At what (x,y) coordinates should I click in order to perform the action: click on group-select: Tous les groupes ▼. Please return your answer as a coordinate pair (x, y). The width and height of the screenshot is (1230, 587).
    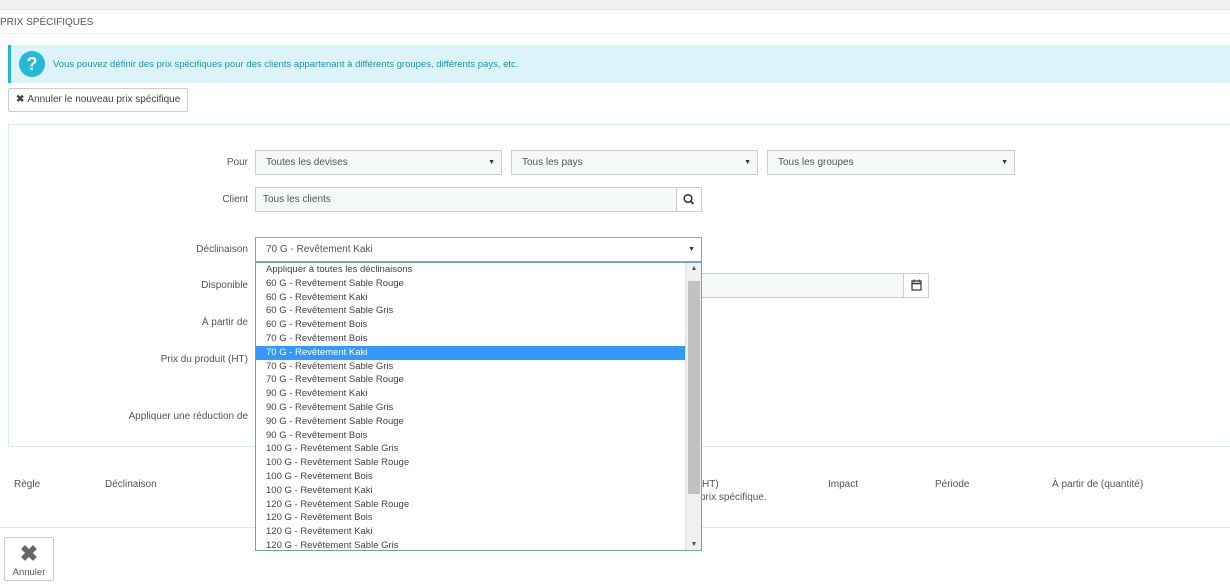
    Looking at the image, I should click on (891, 162).